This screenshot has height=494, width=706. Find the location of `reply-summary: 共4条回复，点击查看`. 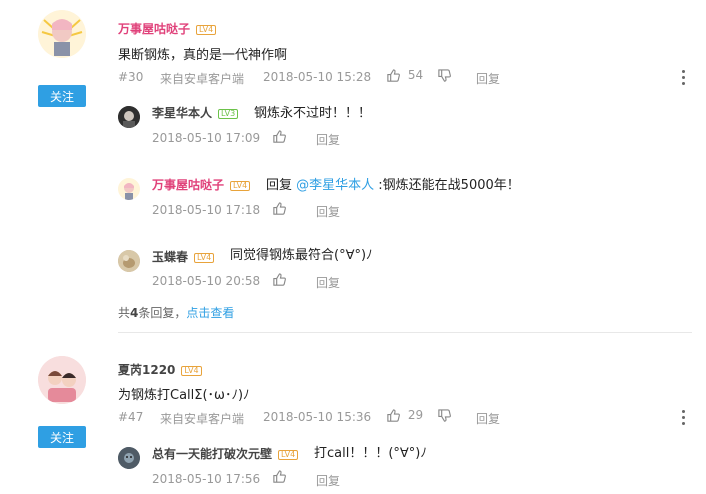

reply-summary: 共4条回复，点击查看 is located at coordinates (176, 313).